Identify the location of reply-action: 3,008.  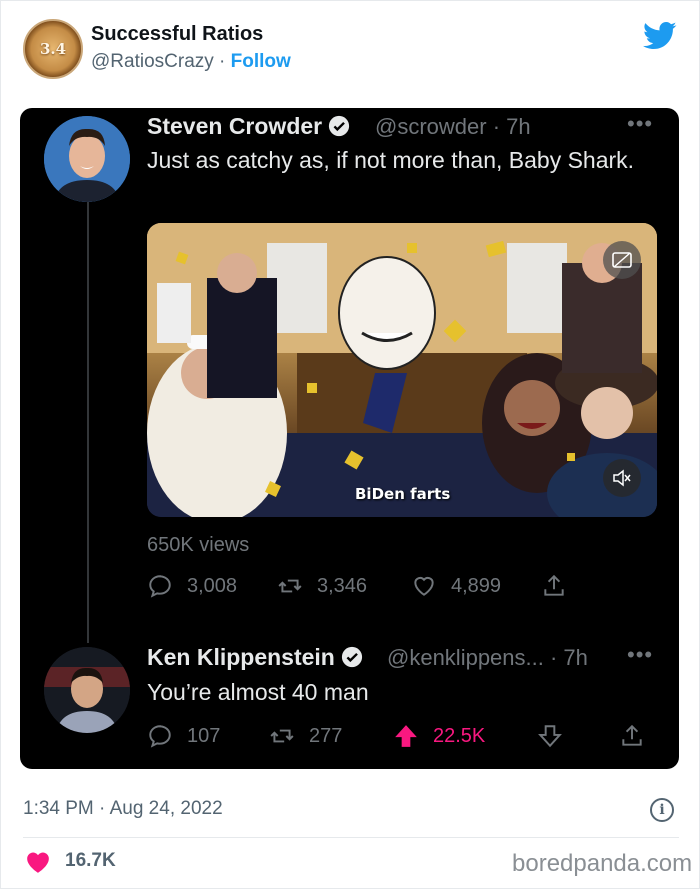
(192, 586).